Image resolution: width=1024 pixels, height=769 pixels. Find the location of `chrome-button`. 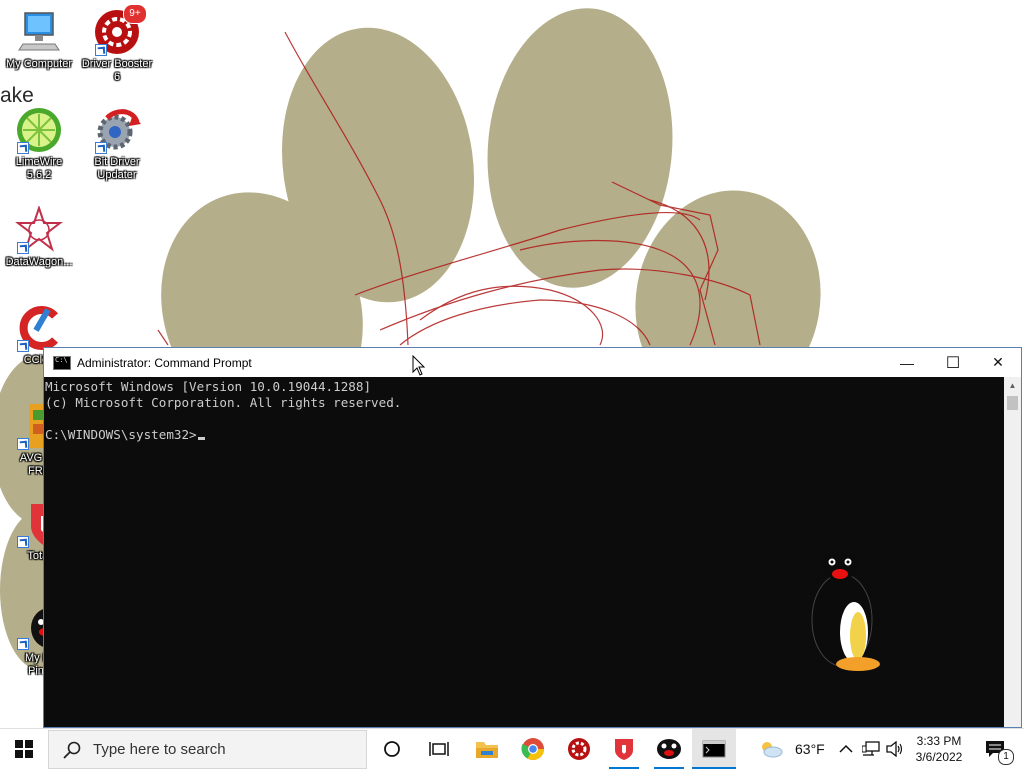

chrome-button is located at coordinates (533, 749).